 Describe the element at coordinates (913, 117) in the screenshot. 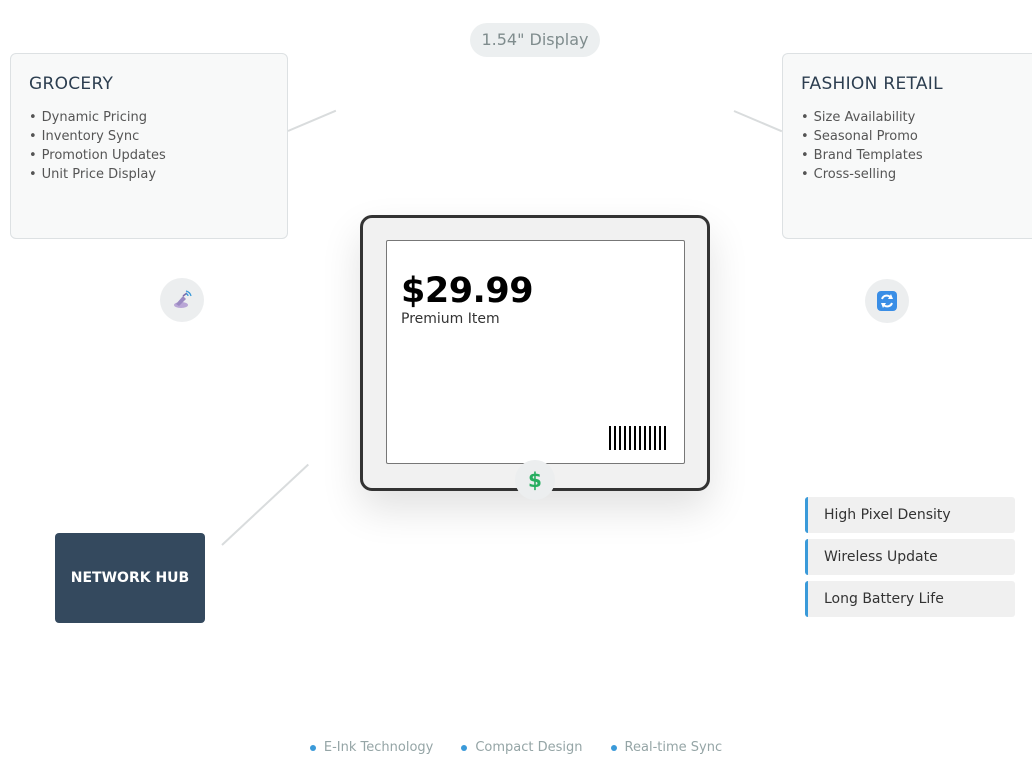

I see `list-item: Size Availability` at that location.